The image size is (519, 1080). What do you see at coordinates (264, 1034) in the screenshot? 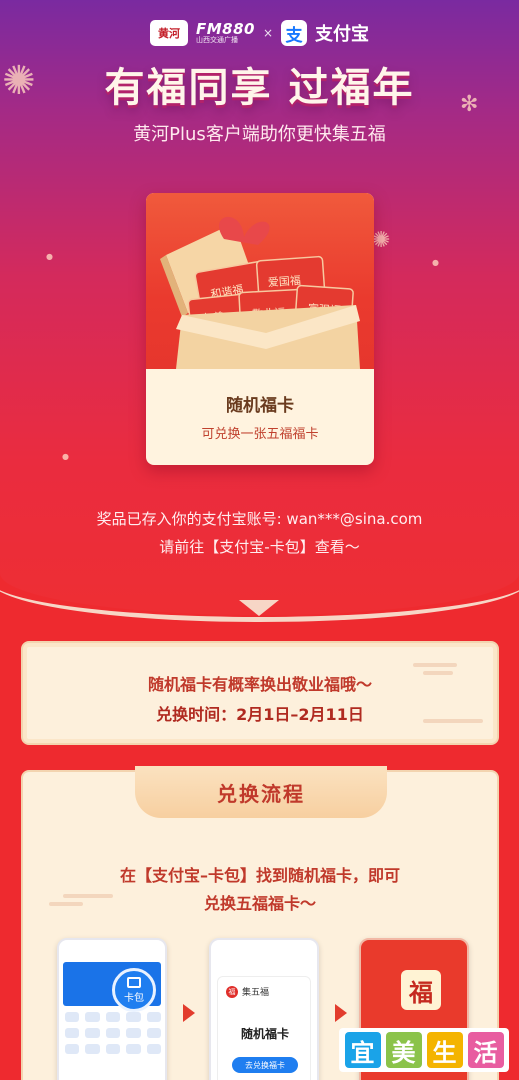
I see `random-fu-card-title: 随机福卡` at bounding box center [264, 1034].